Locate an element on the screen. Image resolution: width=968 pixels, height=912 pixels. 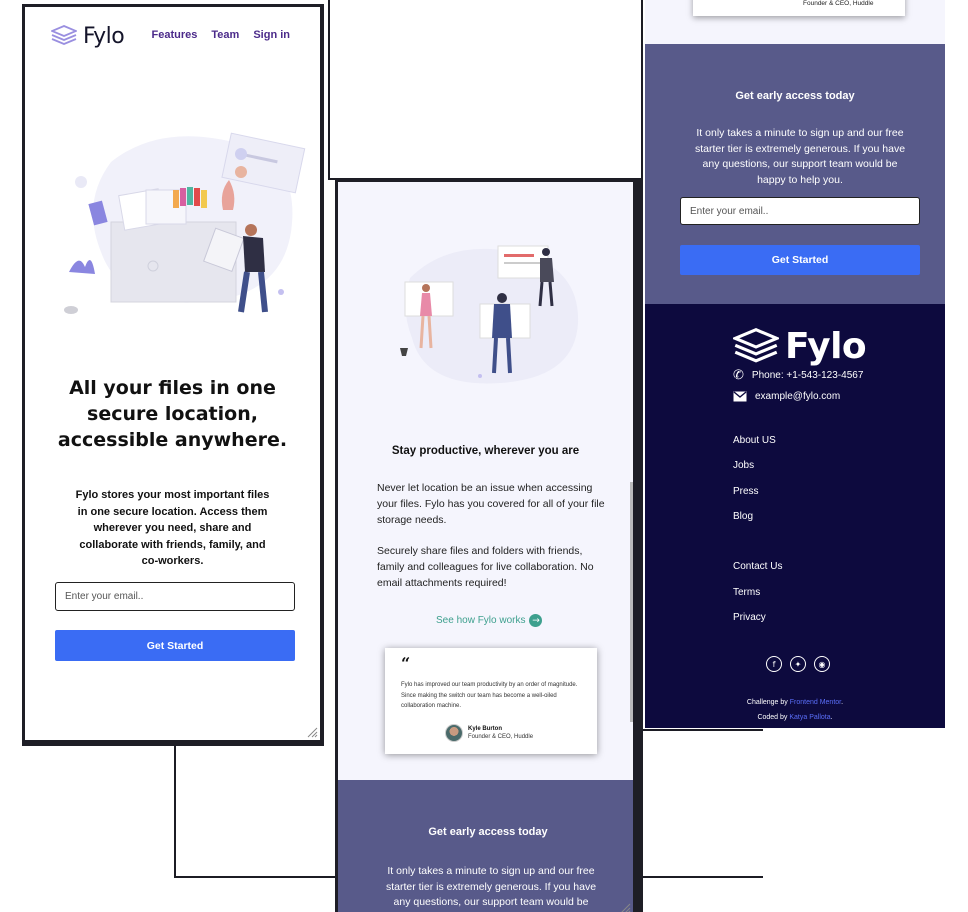
footer-phone: ✆ Phone: +1-543-123-4567 is located at coordinates (798, 375).